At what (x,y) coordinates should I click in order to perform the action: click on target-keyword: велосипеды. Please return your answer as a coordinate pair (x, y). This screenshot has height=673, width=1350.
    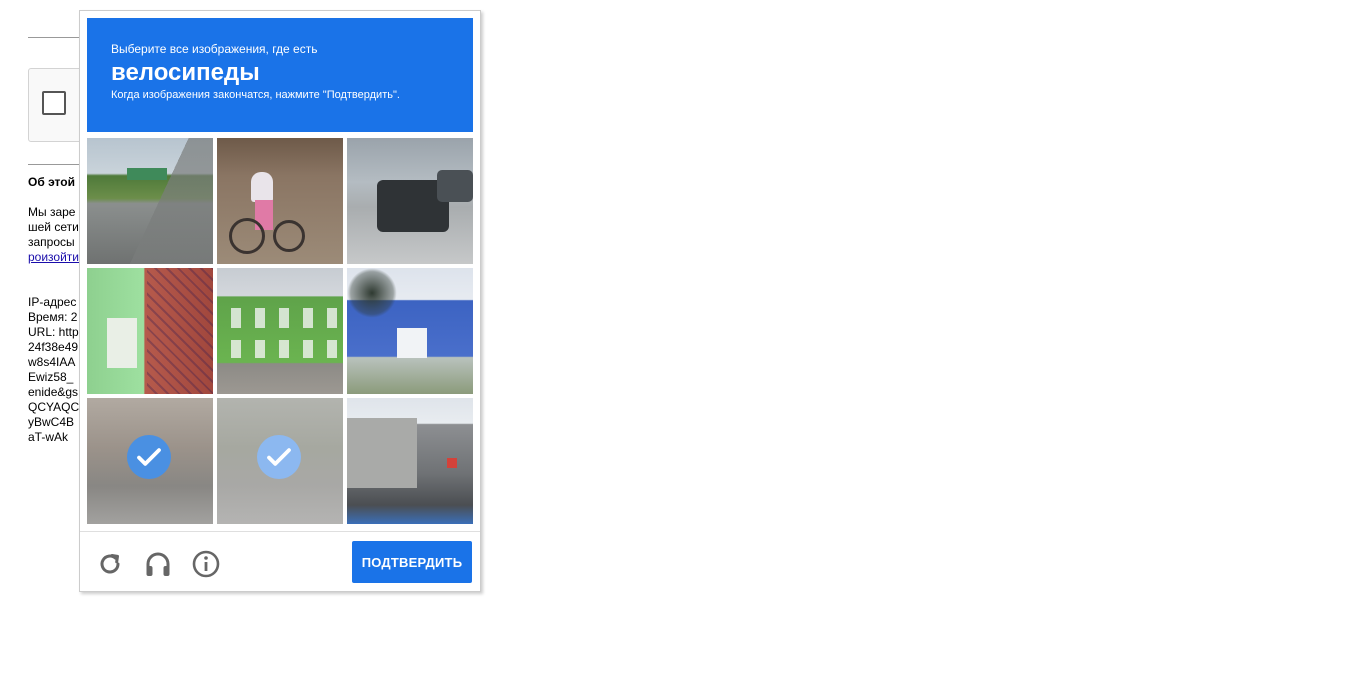
    Looking at the image, I should click on (185, 72).